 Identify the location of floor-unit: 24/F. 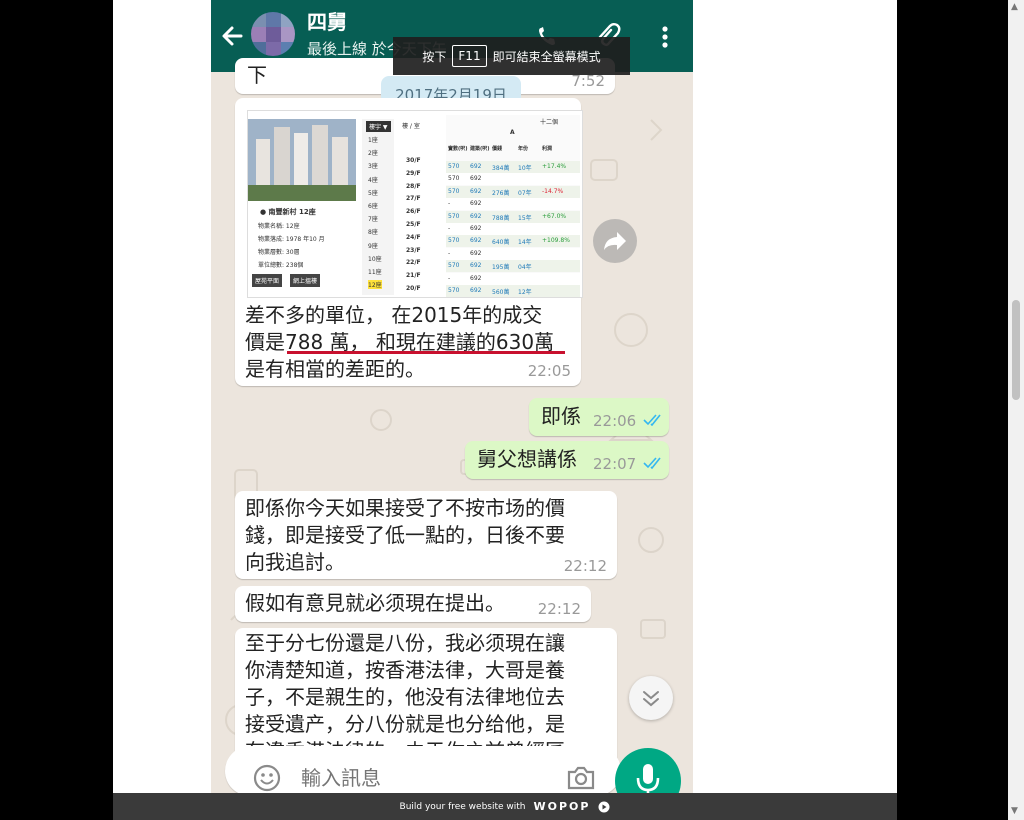
(413, 237).